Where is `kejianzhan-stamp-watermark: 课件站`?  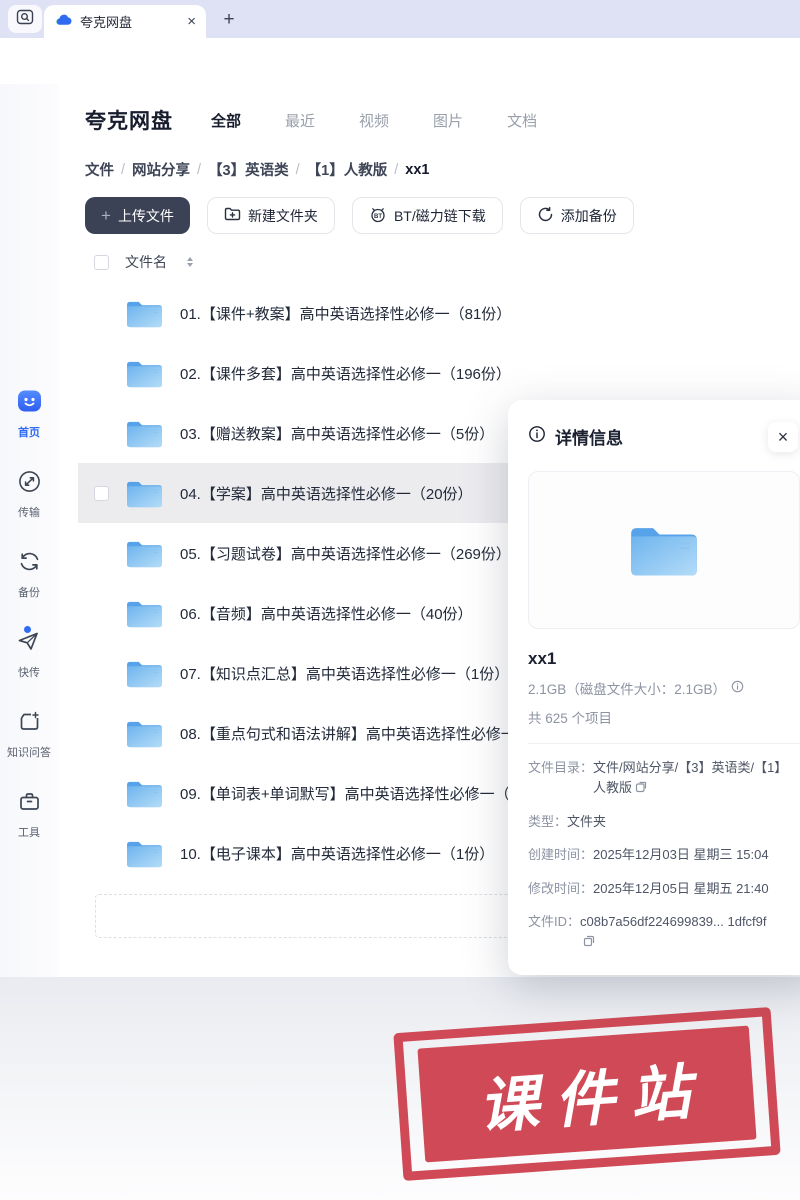 kejianzhan-stamp-watermark: 课件站 is located at coordinates (587, 1094).